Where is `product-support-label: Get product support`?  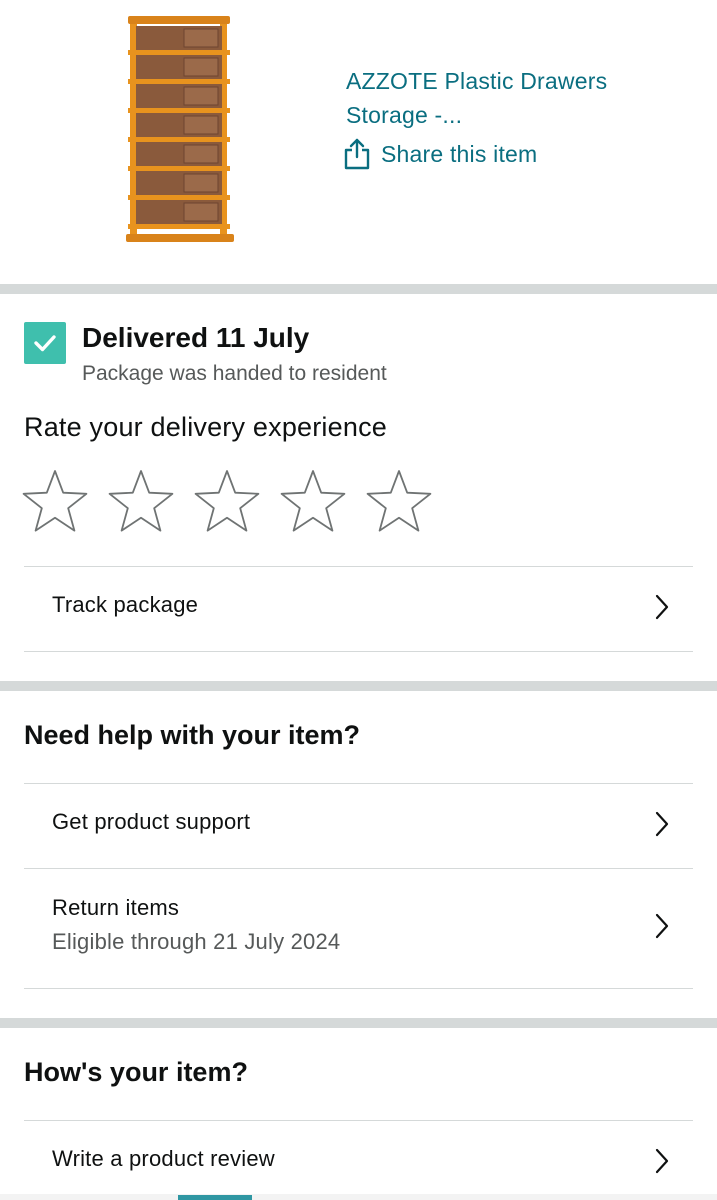
product-support-label: Get product support is located at coordinates (151, 821).